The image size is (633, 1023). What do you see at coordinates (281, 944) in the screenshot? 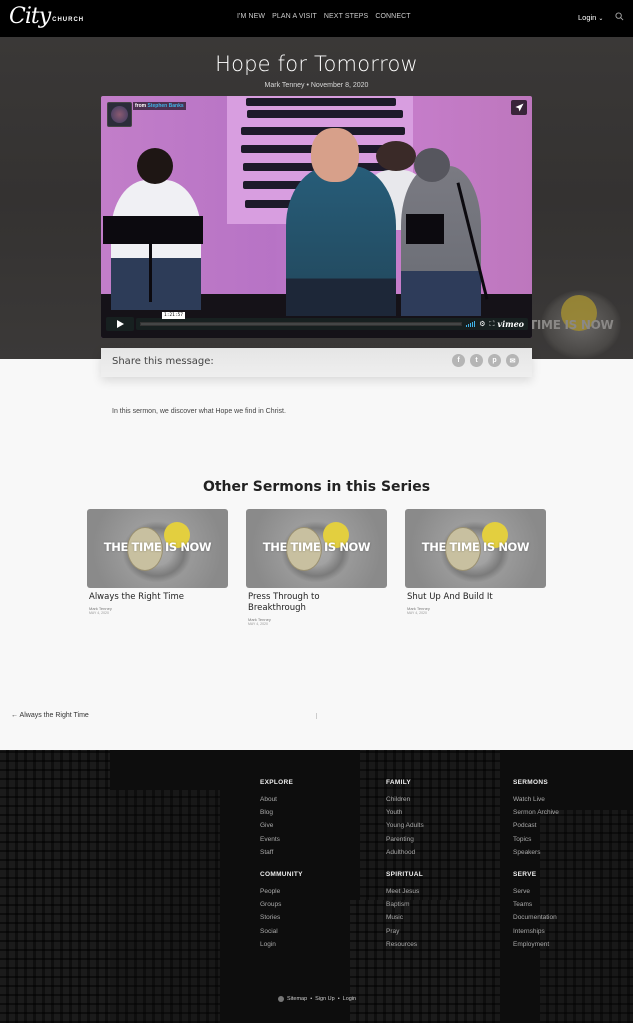
I see `footer-link: Login` at bounding box center [281, 944].